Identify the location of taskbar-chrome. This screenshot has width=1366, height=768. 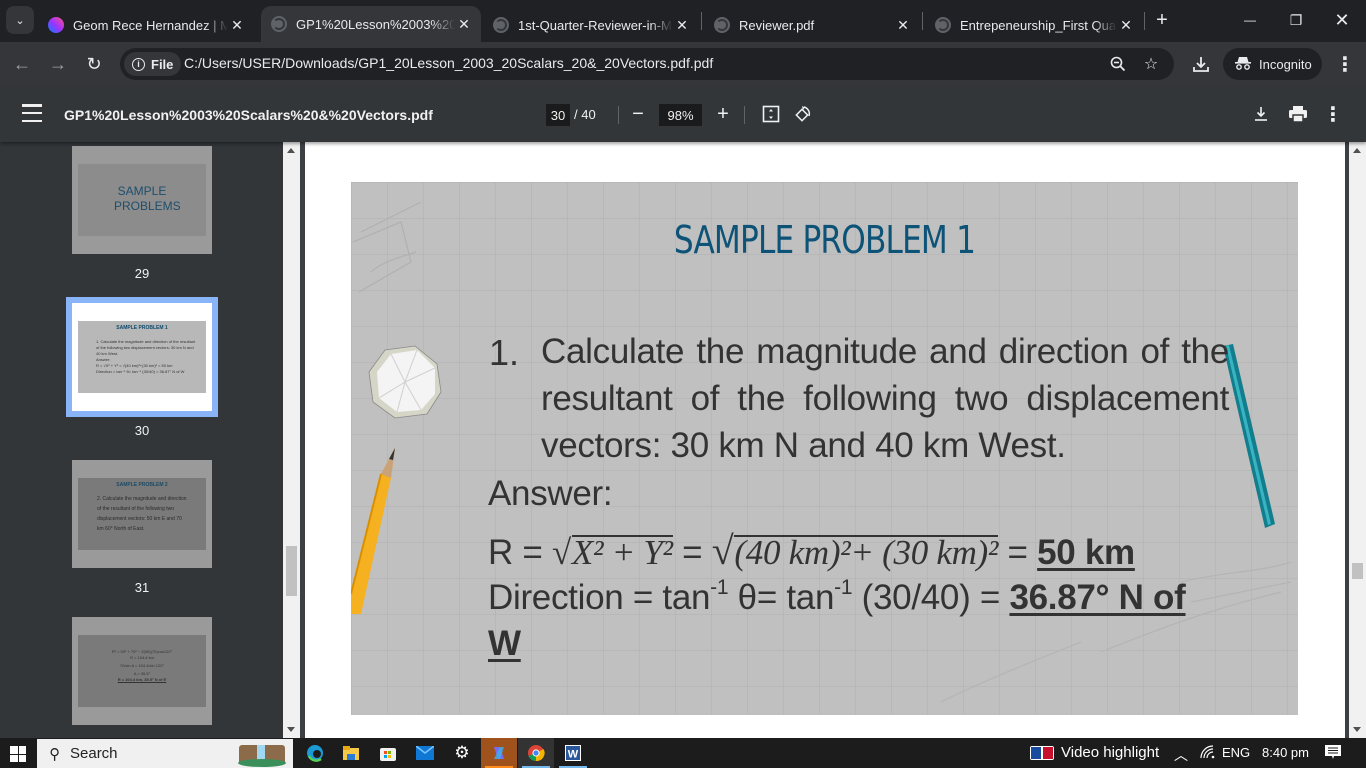
(536, 753).